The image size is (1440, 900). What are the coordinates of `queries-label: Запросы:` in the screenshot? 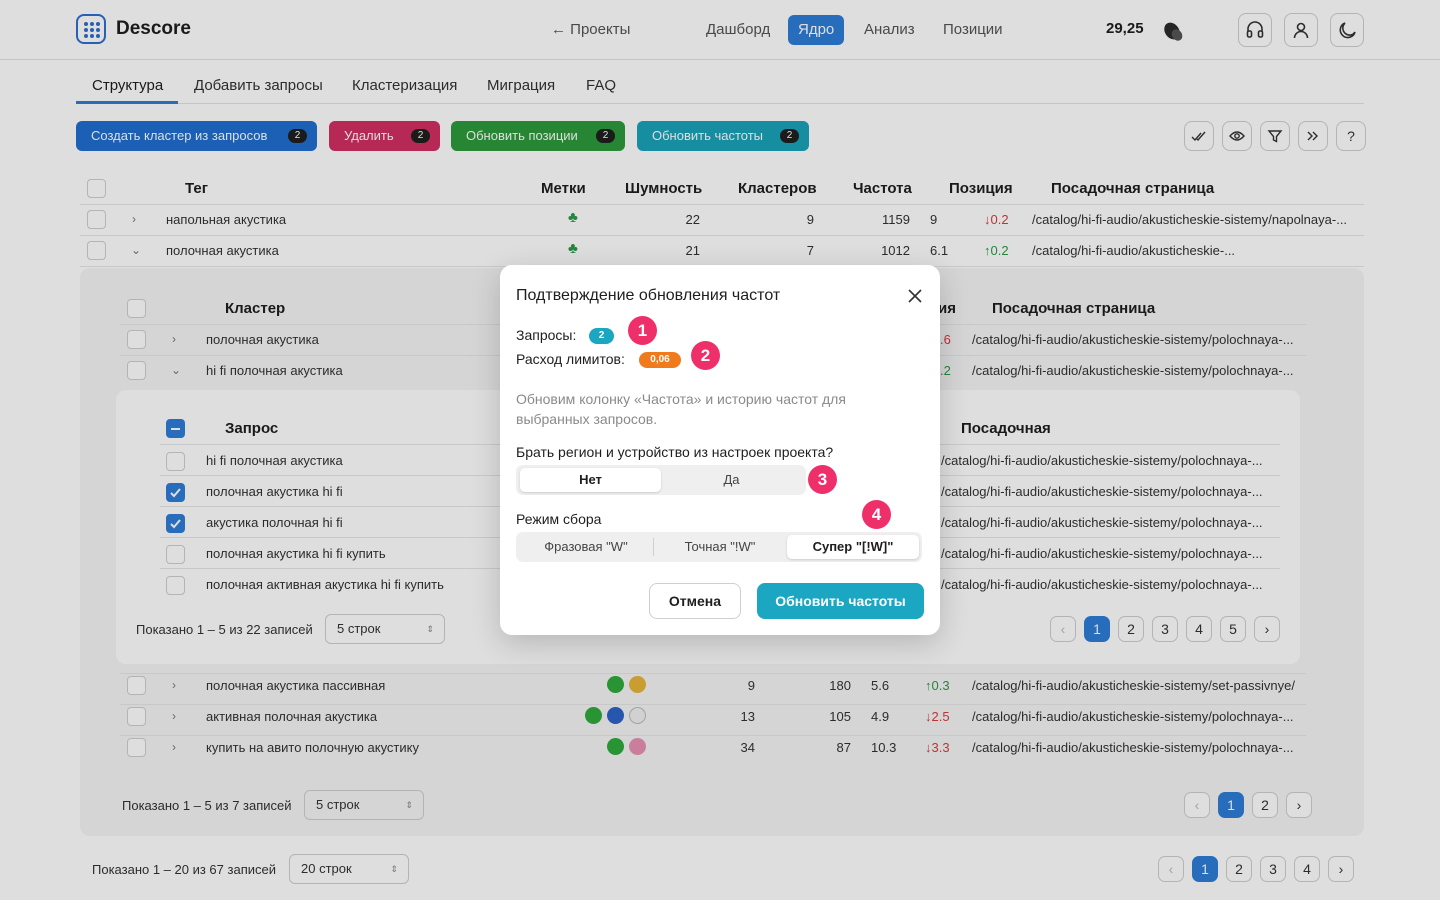 It's located at (546, 335).